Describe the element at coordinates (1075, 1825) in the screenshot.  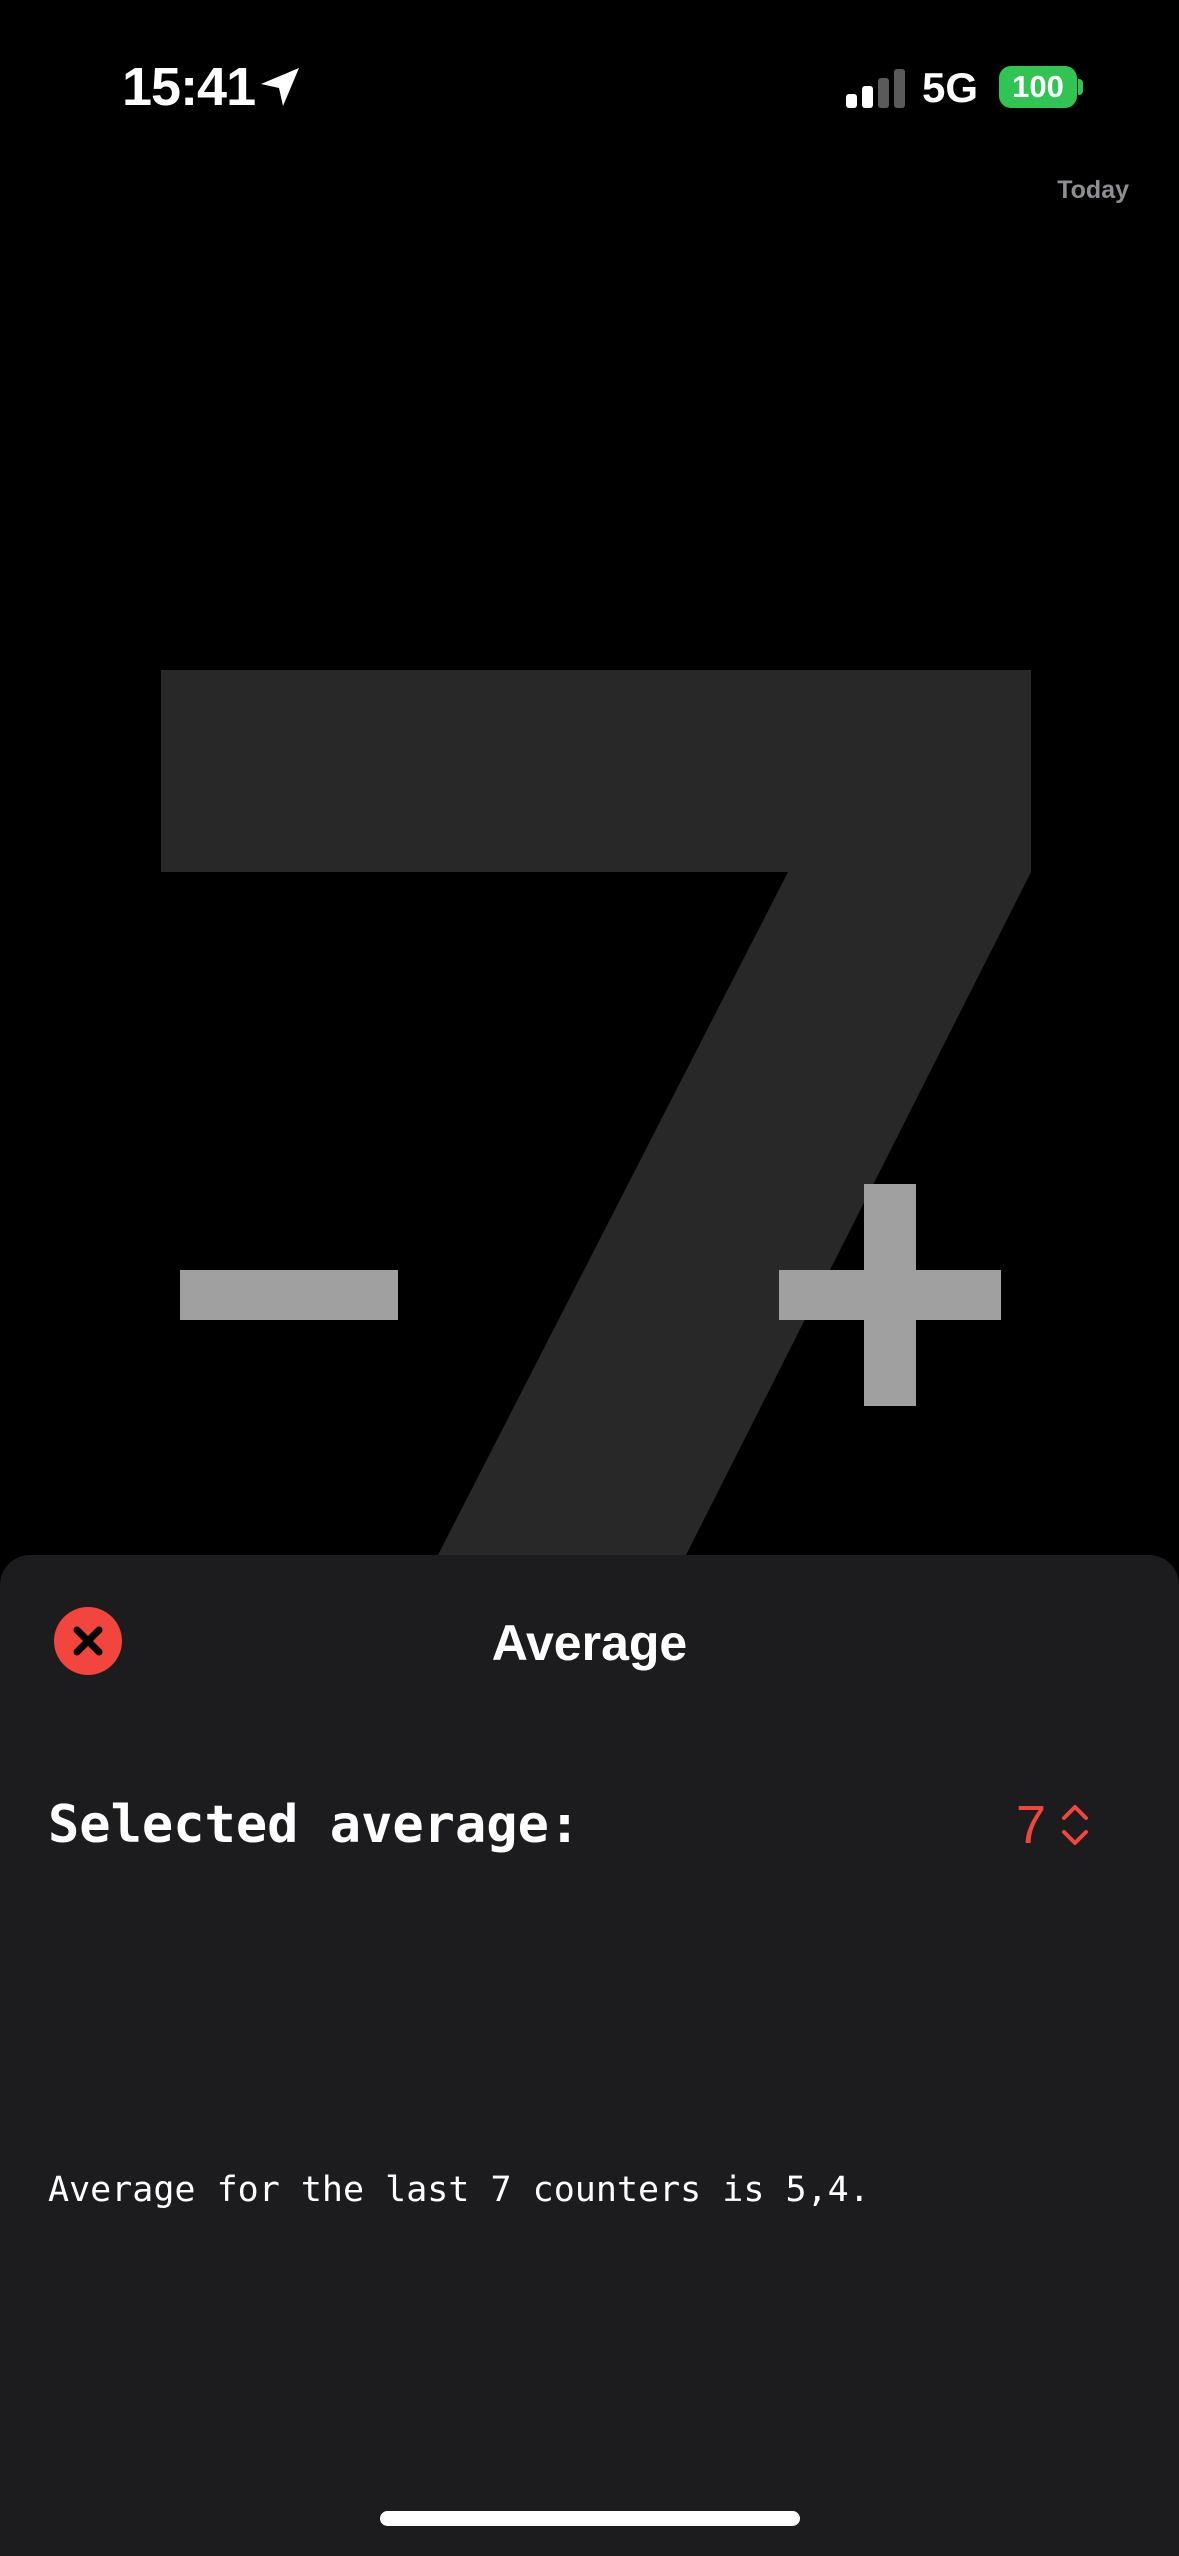
I see `chevron-up-down-icon` at that location.